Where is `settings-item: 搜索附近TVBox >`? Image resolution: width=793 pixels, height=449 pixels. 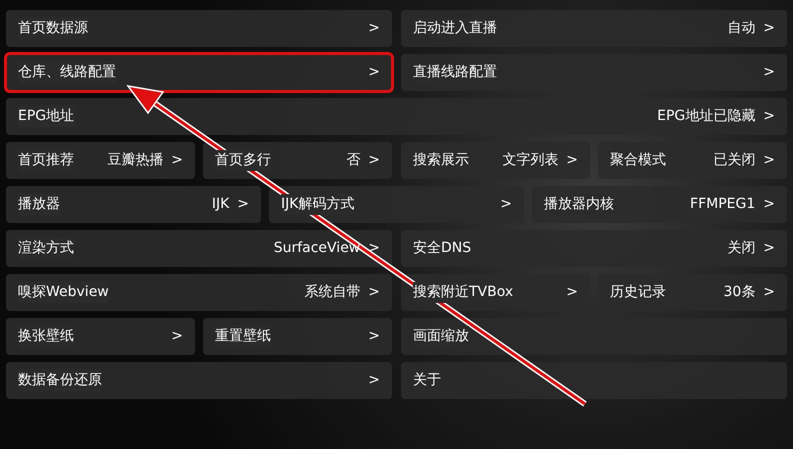 settings-item: 搜索附近TVBox > is located at coordinates (495, 292).